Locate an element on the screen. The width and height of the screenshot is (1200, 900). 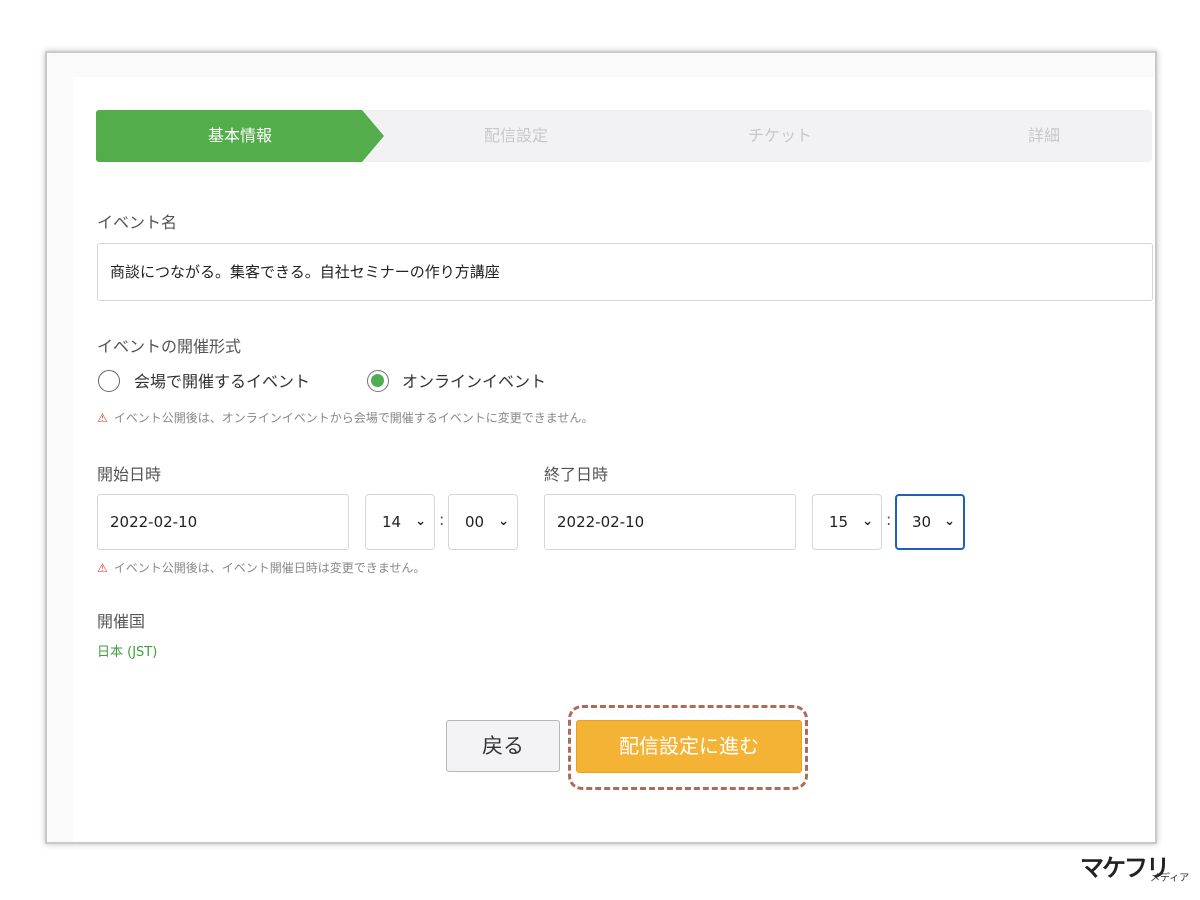
start-minute-value: 00 is located at coordinates (475, 522).